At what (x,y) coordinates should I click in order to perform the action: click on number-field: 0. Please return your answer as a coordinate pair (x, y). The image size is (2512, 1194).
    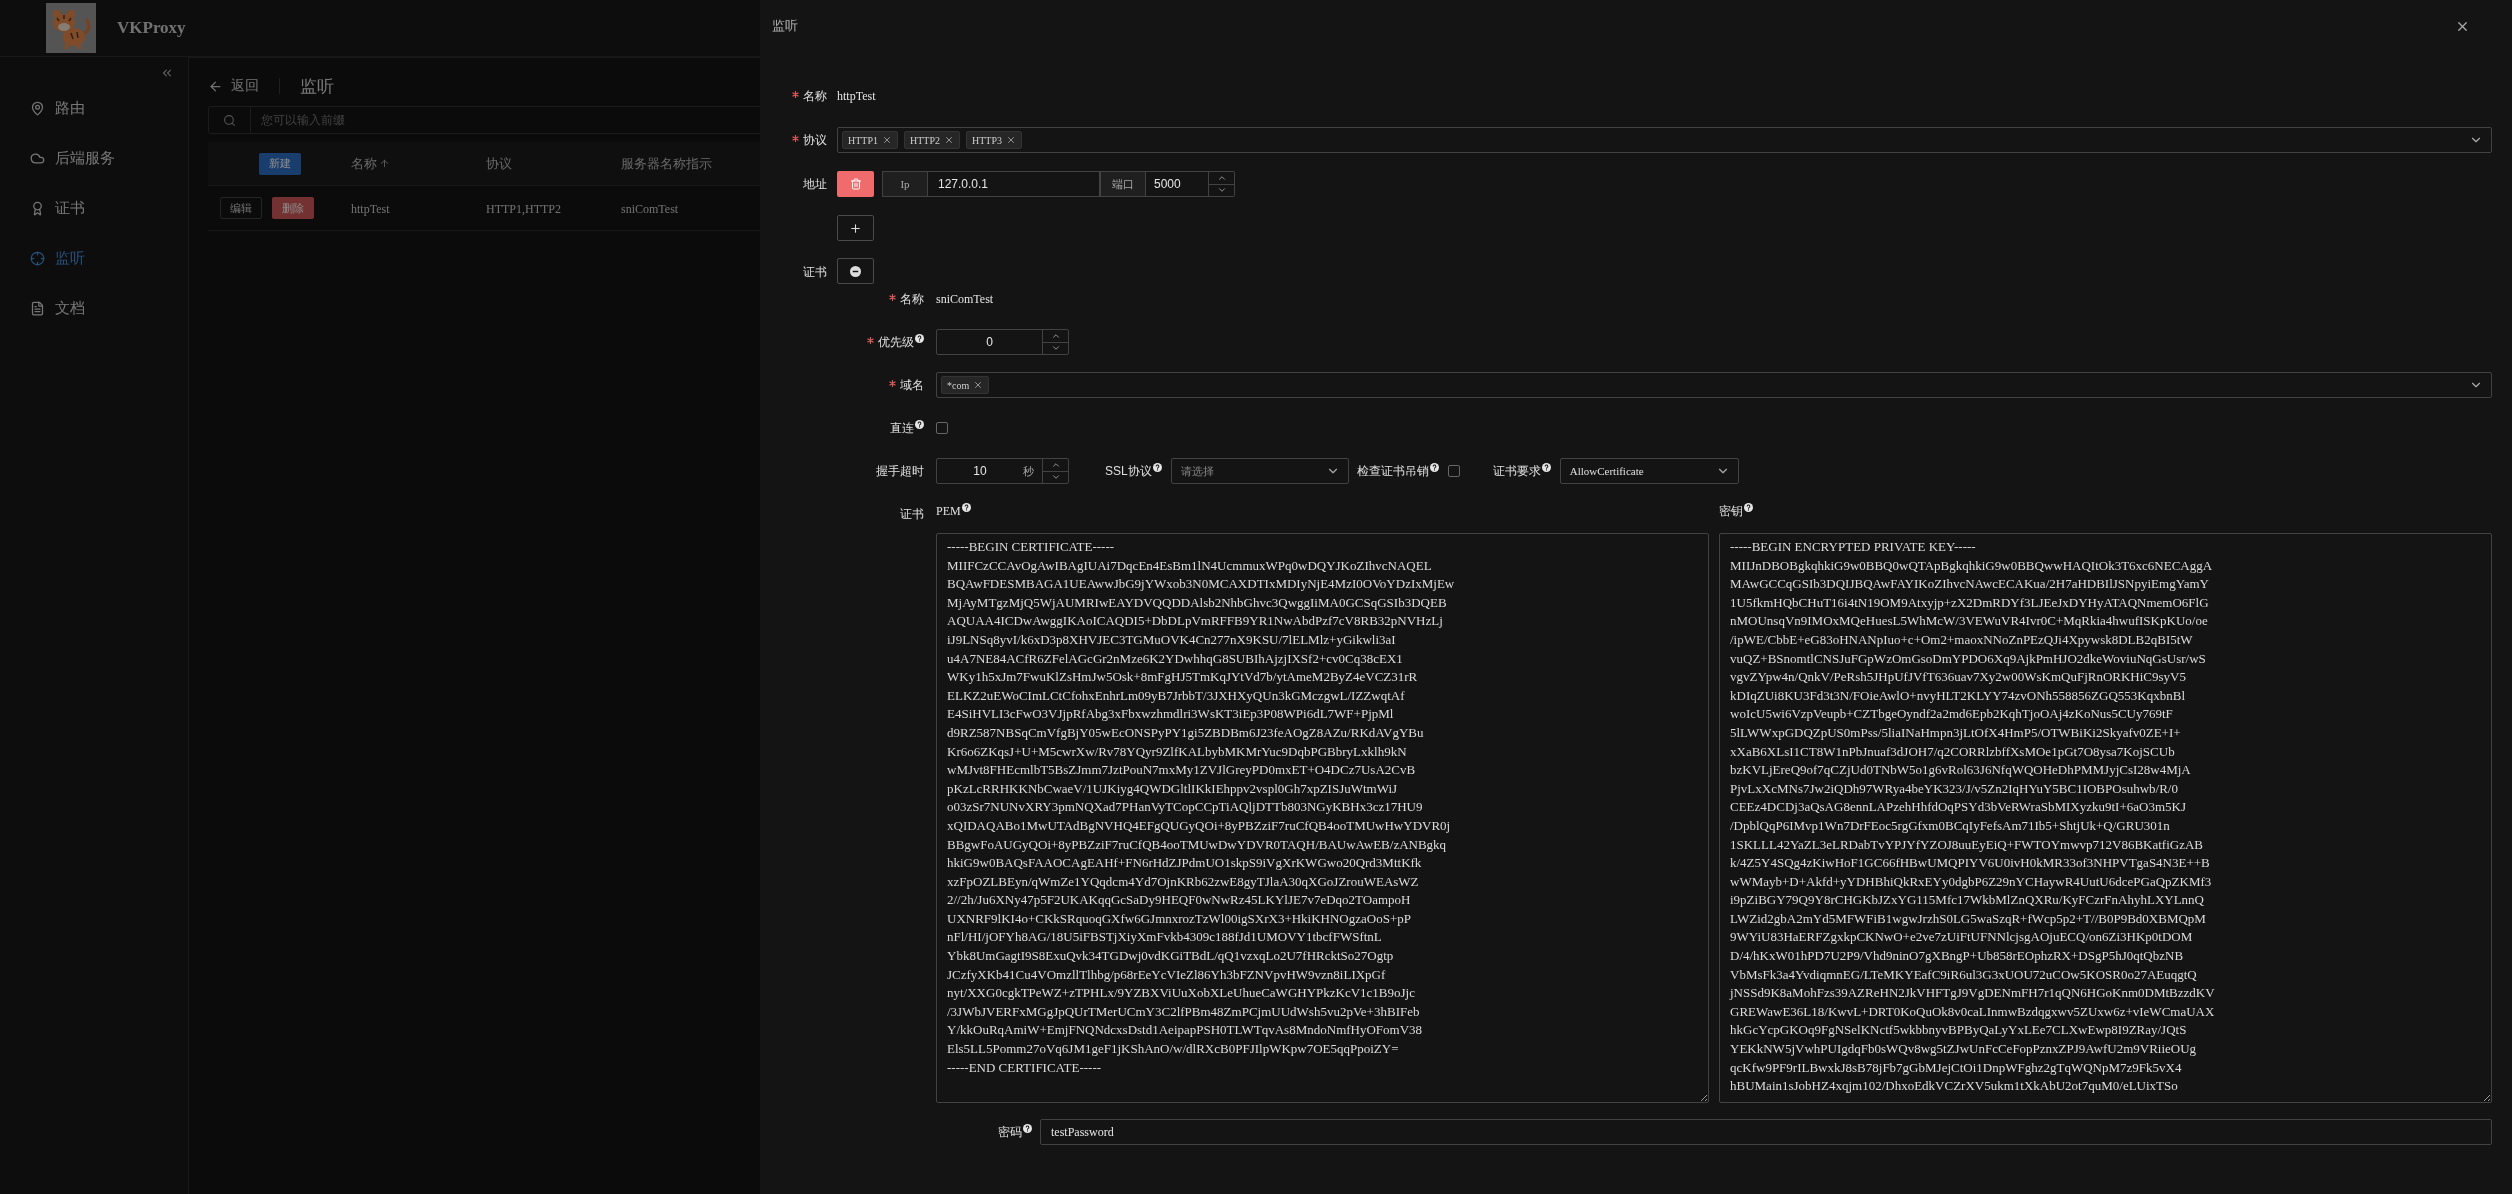
    Looking at the image, I should click on (1002, 342).